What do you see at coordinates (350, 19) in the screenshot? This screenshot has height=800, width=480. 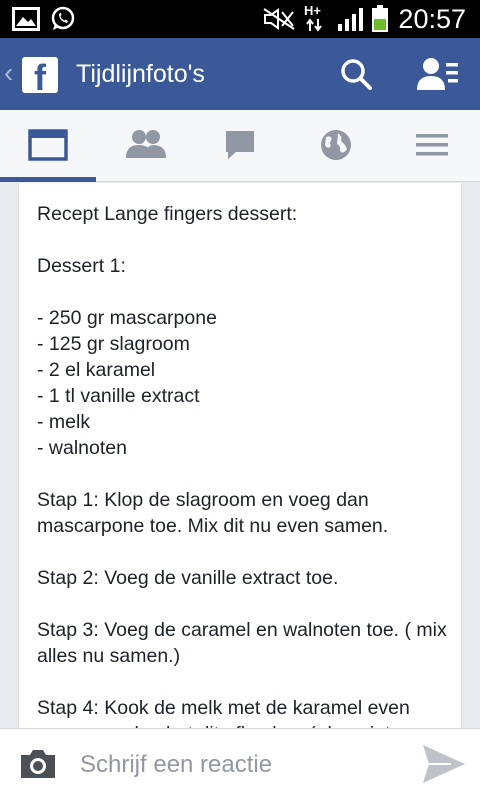 I see `signal-icon` at bounding box center [350, 19].